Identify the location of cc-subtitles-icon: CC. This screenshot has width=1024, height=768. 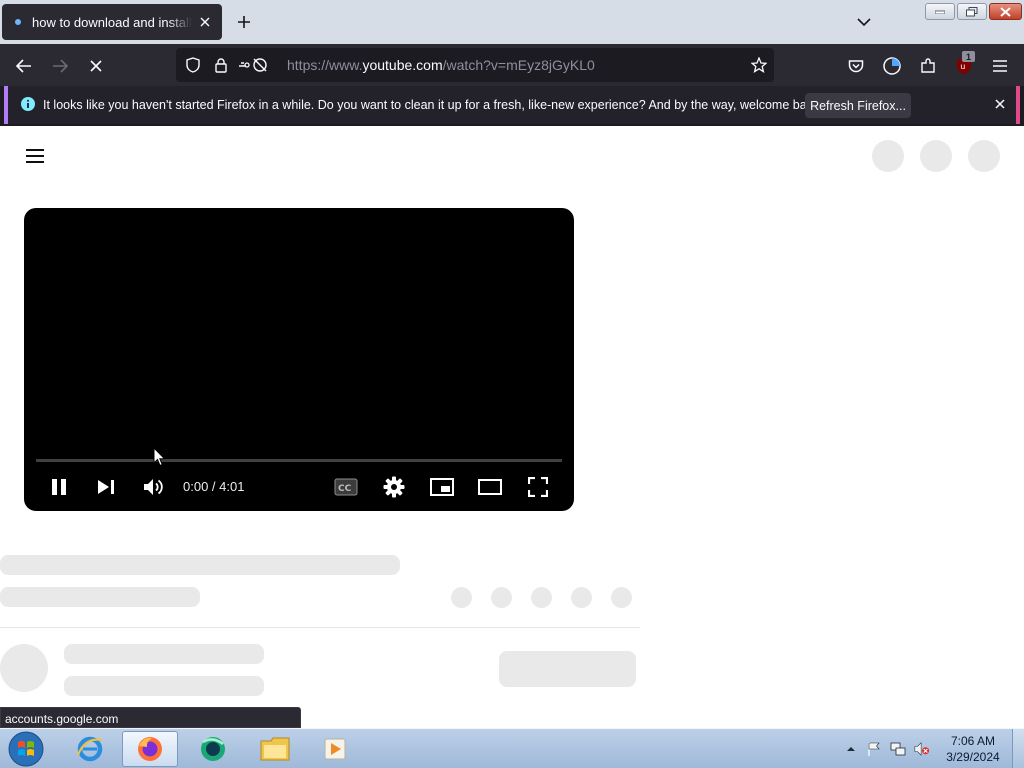
(346, 487).